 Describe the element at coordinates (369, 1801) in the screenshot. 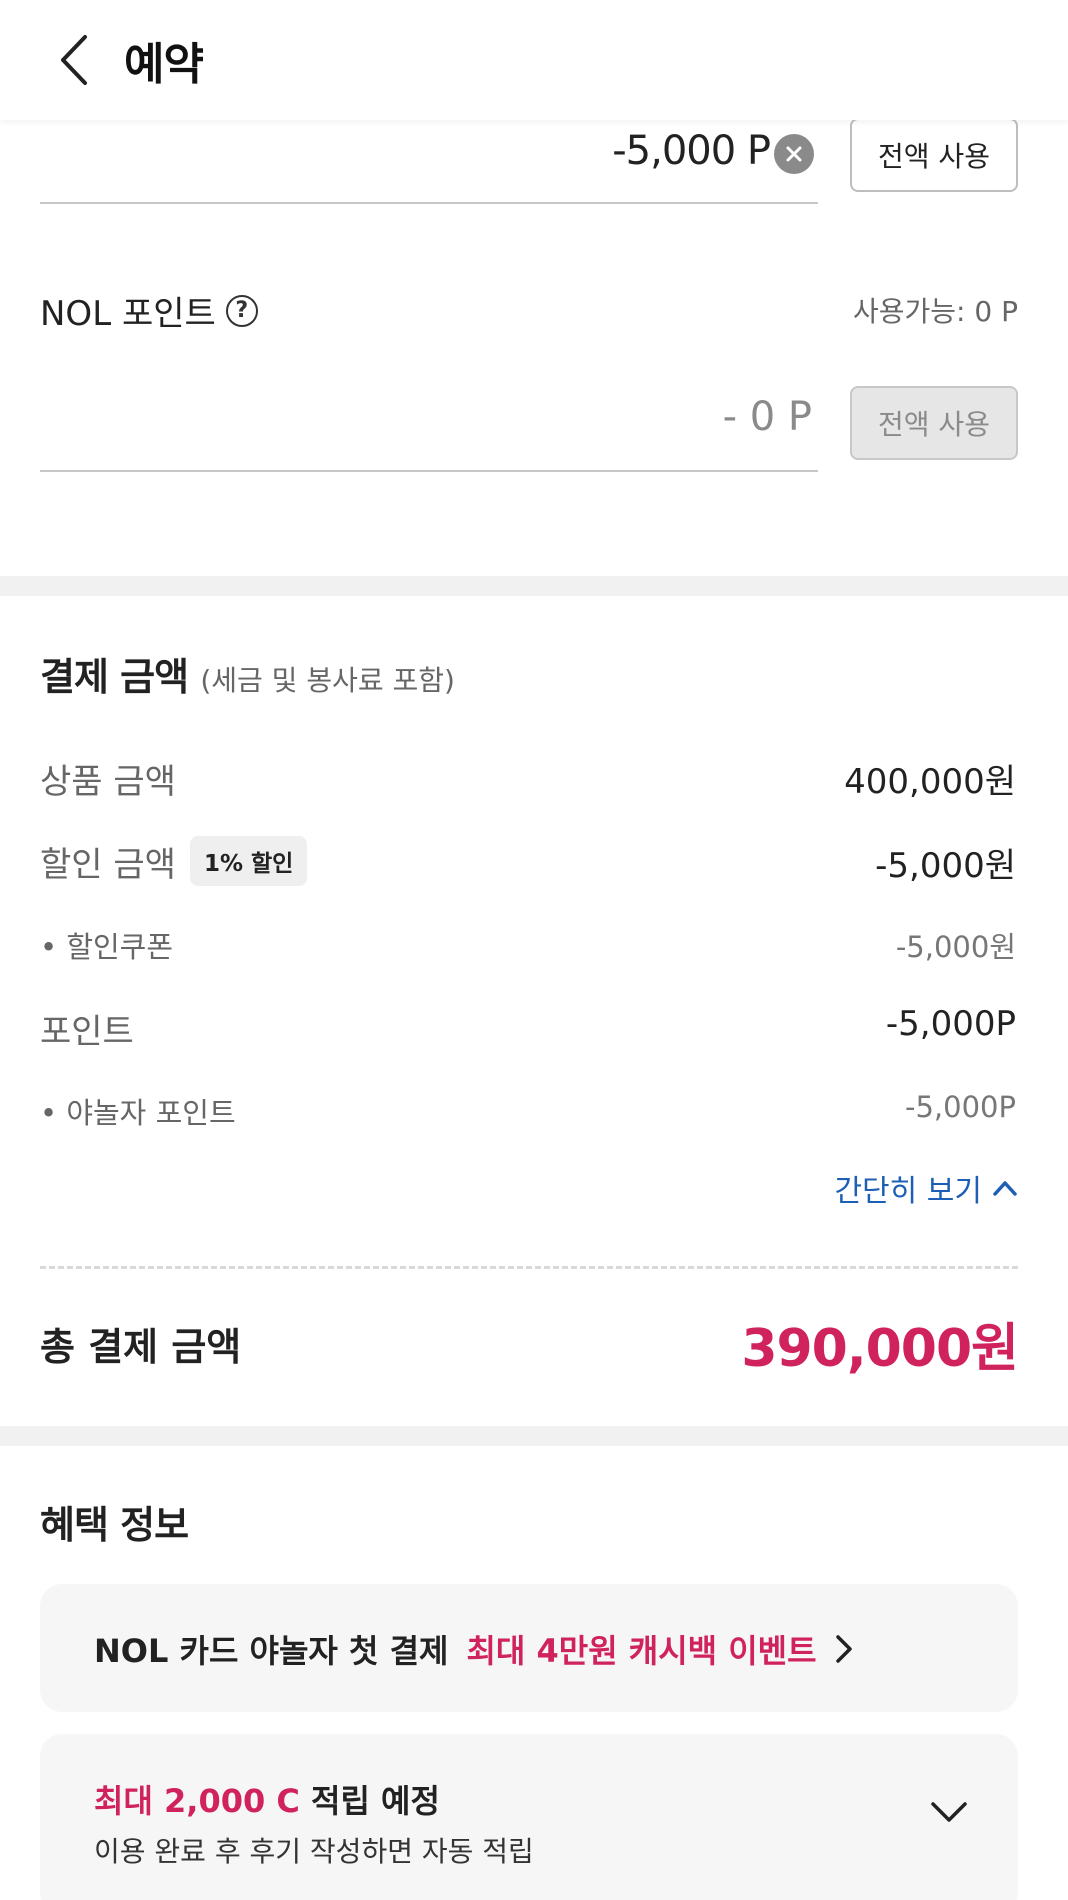

I see `reward-text: 적립 예정` at that location.